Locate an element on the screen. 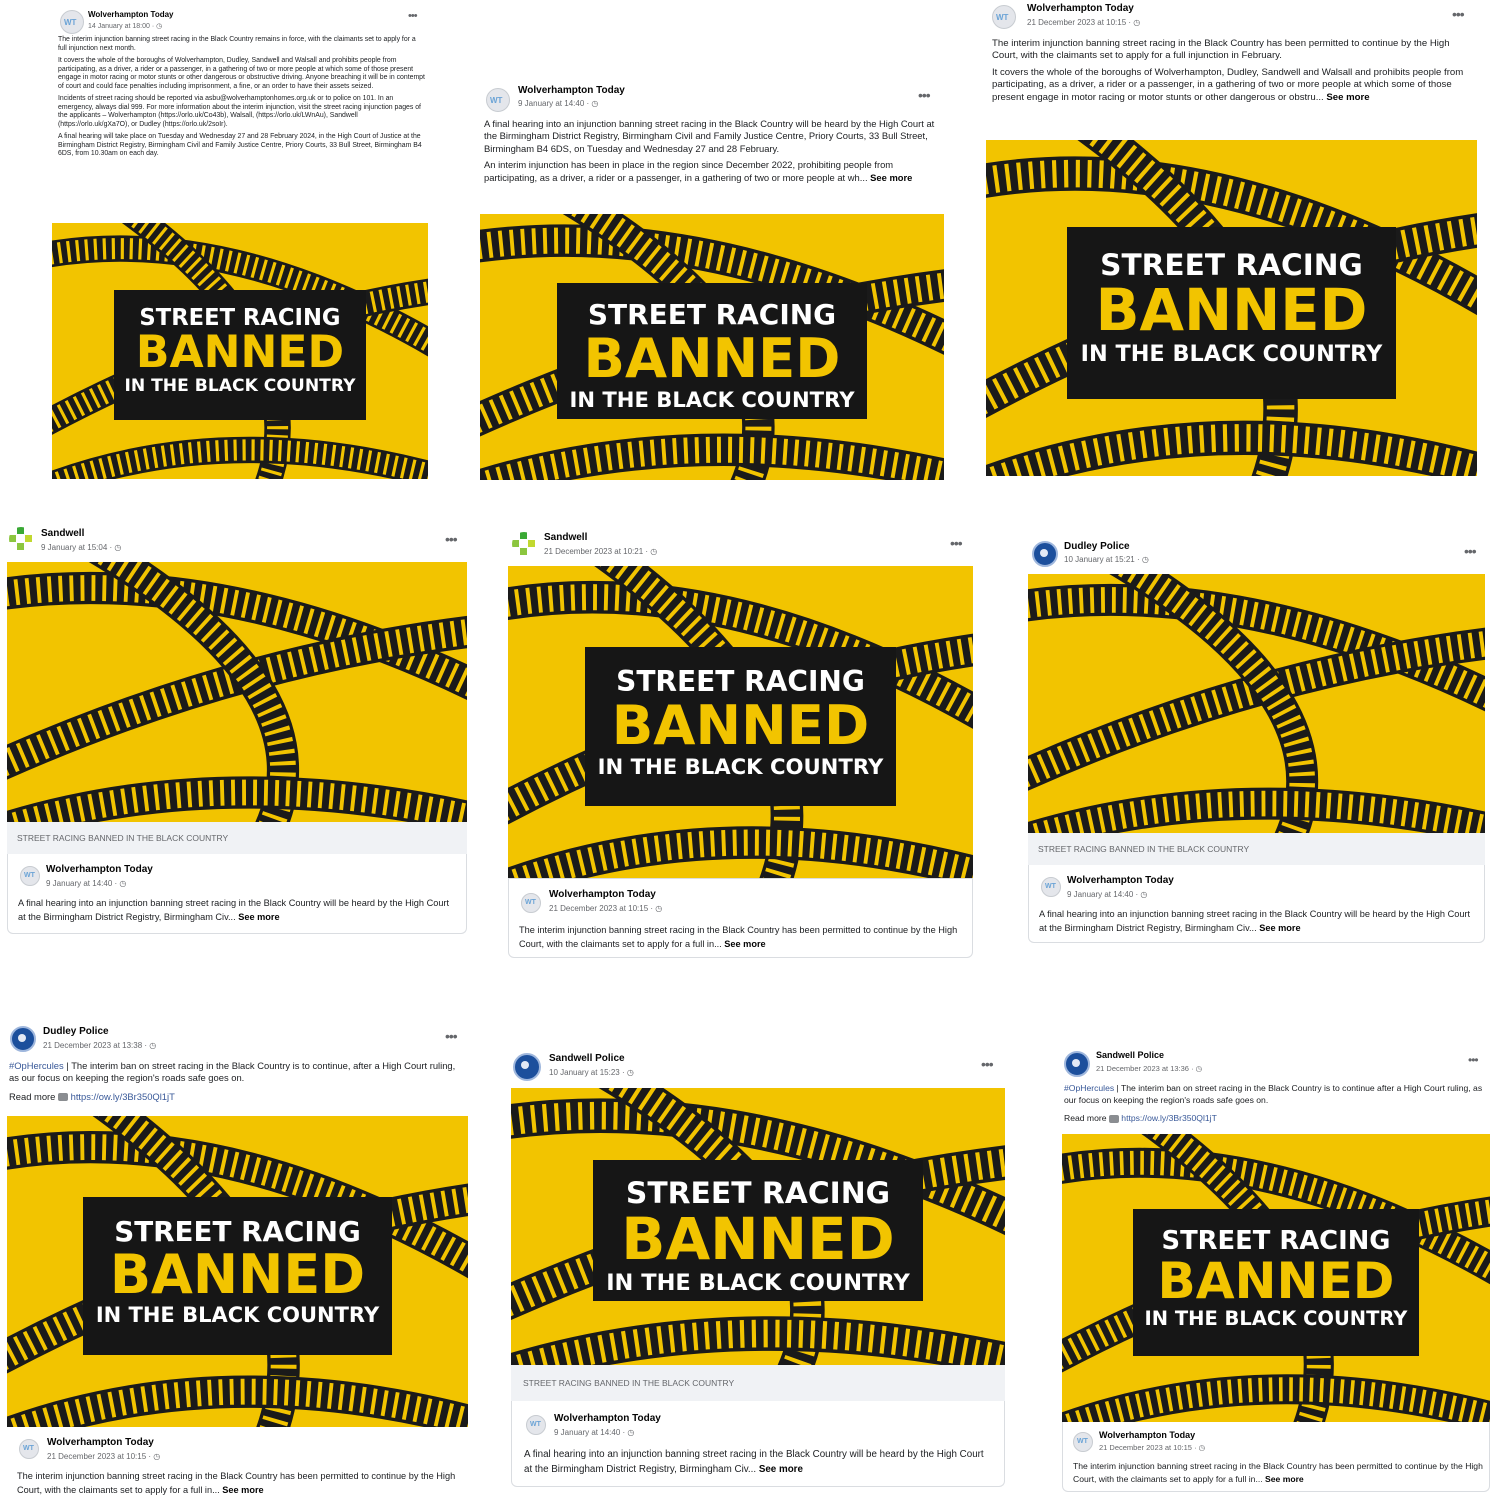  post-date: 9 January at 15:04 · ◷ is located at coordinates (81, 547).